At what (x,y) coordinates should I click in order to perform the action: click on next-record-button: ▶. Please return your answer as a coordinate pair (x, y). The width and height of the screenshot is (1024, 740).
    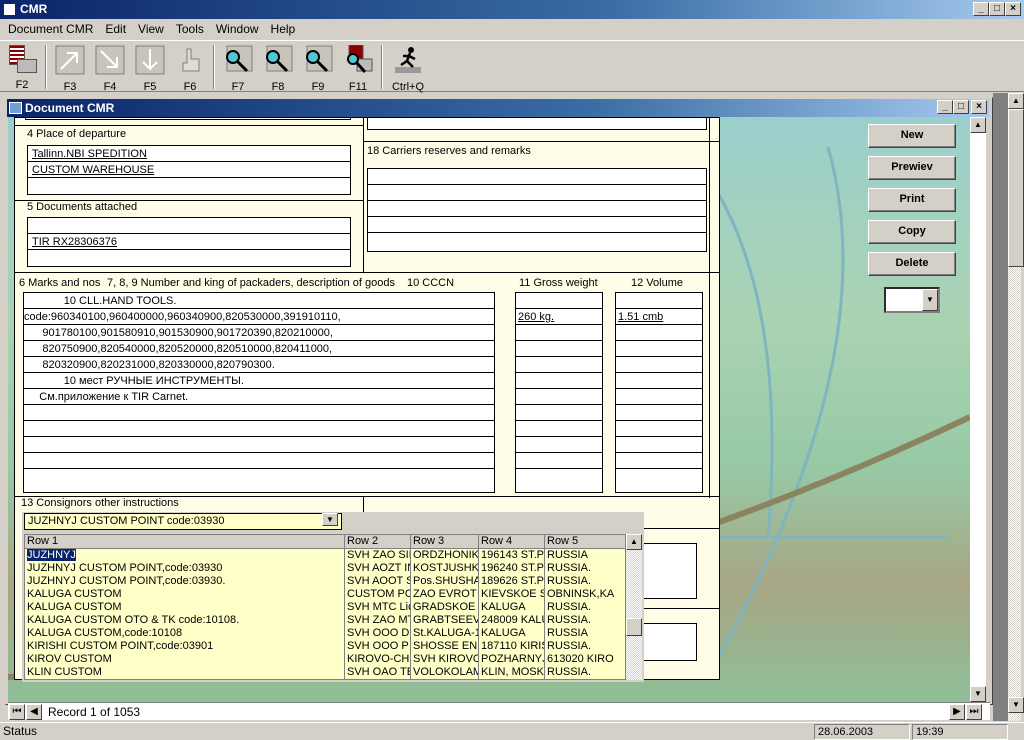
    Looking at the image, I should click on (957, 712).